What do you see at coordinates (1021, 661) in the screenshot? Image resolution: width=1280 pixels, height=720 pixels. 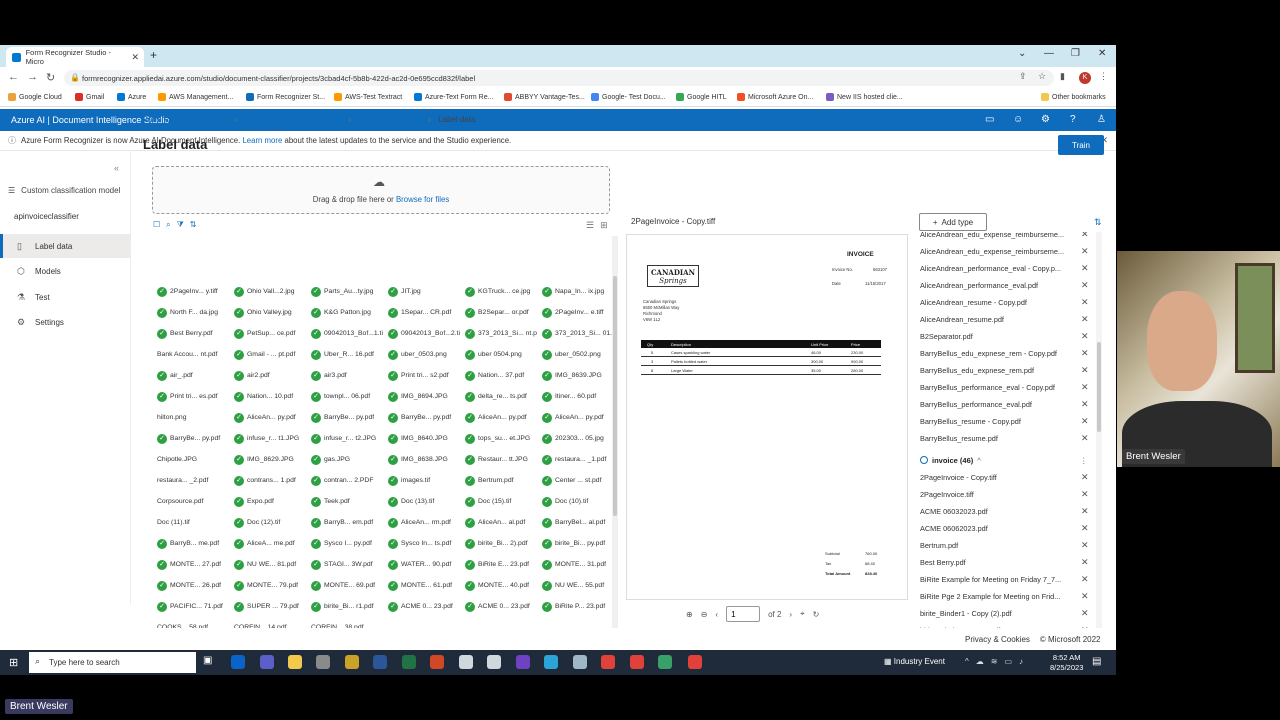 I see `volume-icon: ♪` at bounding box center [1021, 661].